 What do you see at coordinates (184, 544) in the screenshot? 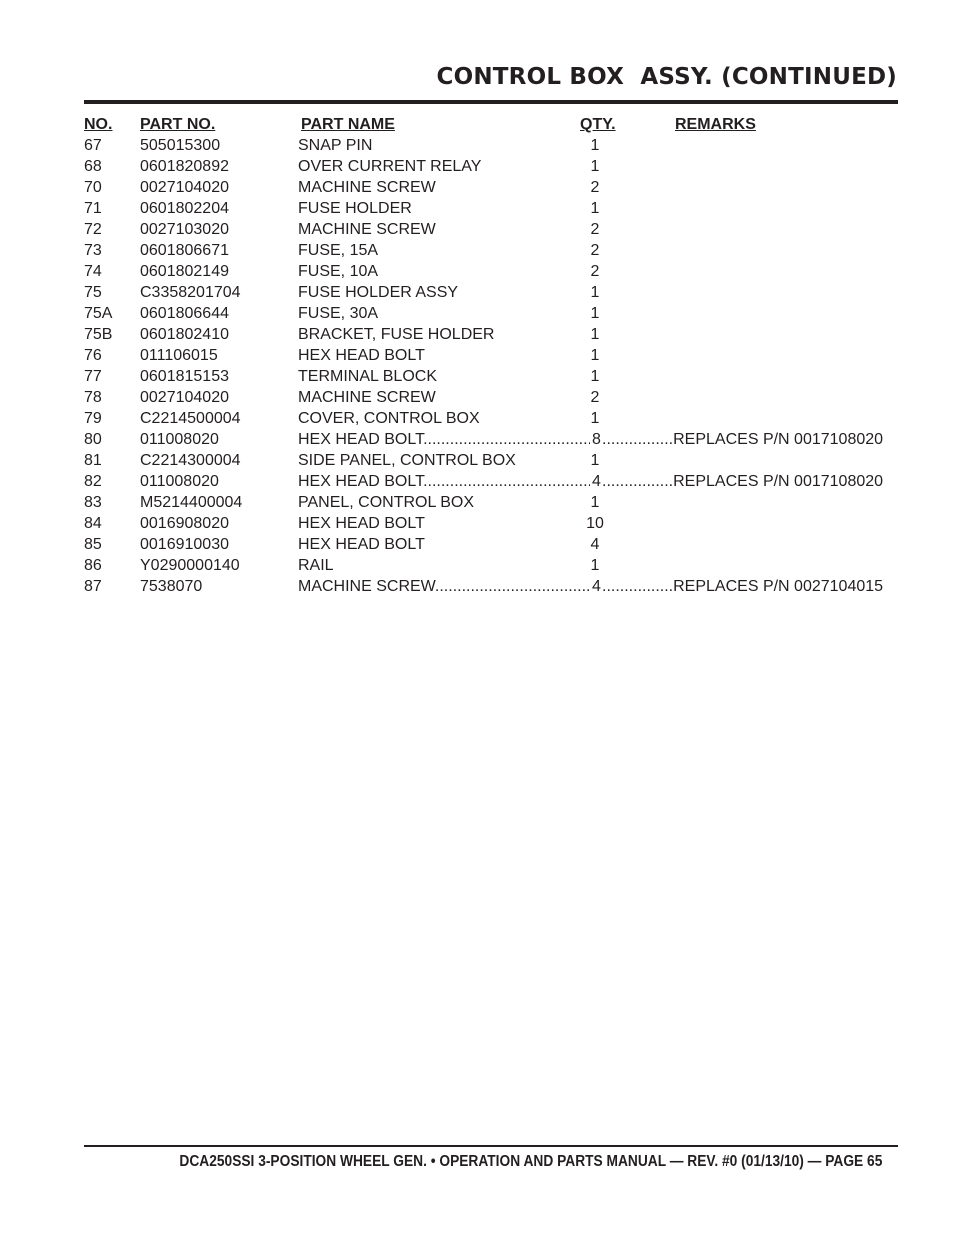
I see `part-number: 0016910030` at bounding box center [184, 544].